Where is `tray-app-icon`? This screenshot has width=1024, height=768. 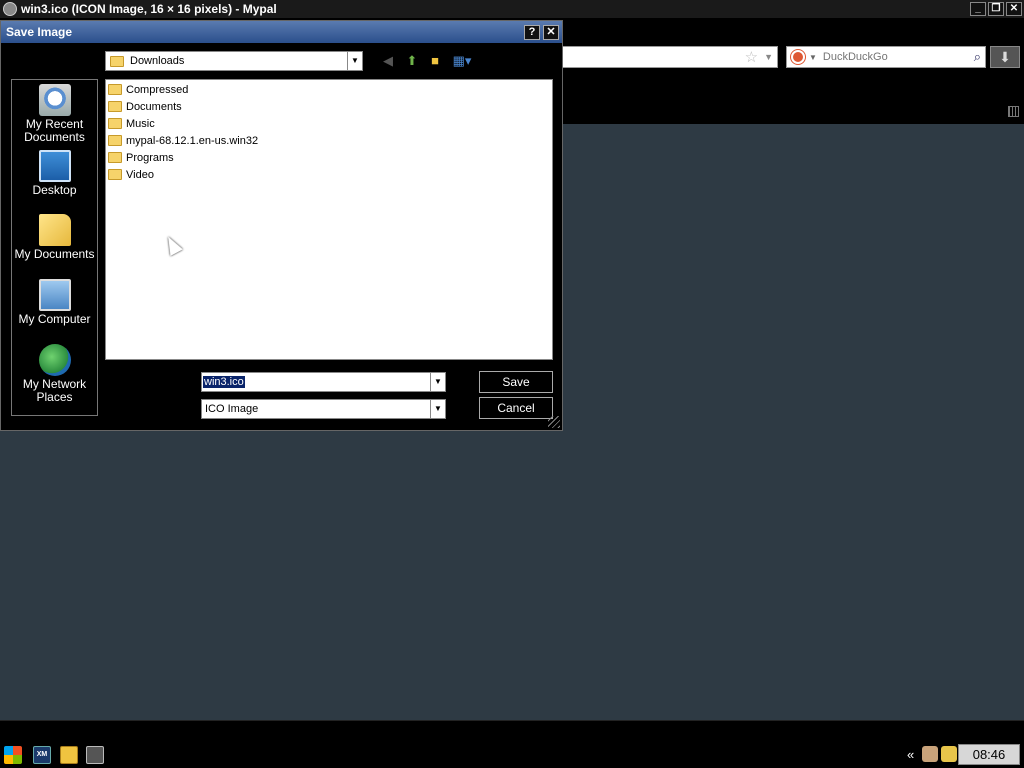 tray-app-icon is located at coordinates (930, 754).